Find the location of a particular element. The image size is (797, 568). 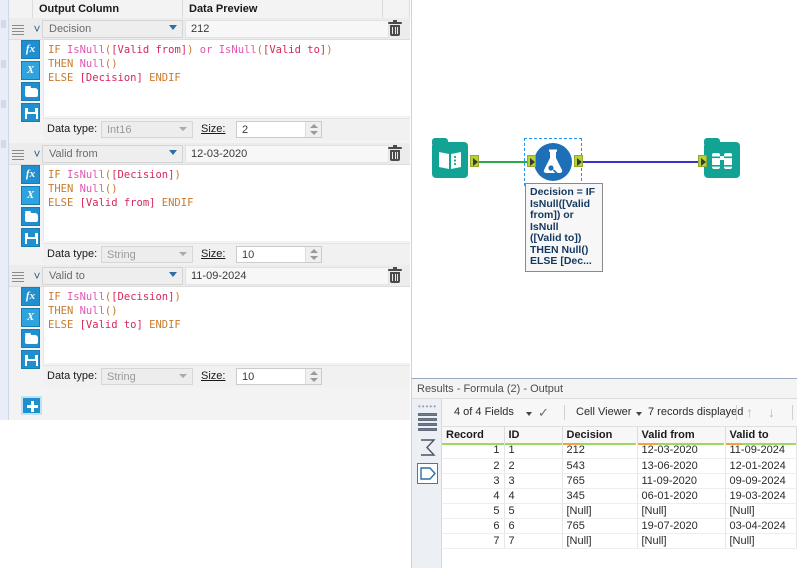

table-cell-valid-to: 03-04-2024 is located at coordinates (761, 526).